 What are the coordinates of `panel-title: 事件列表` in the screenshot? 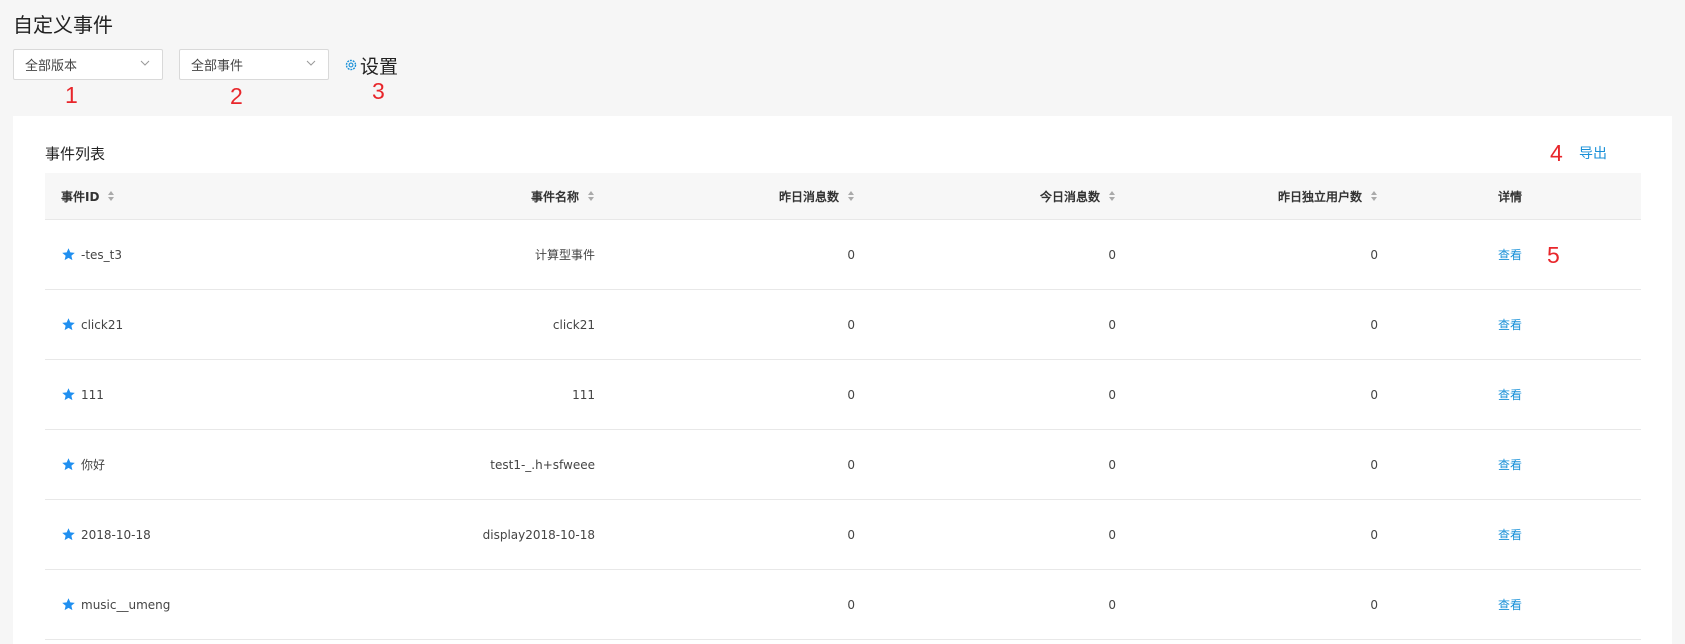 It's located at (75, 154).